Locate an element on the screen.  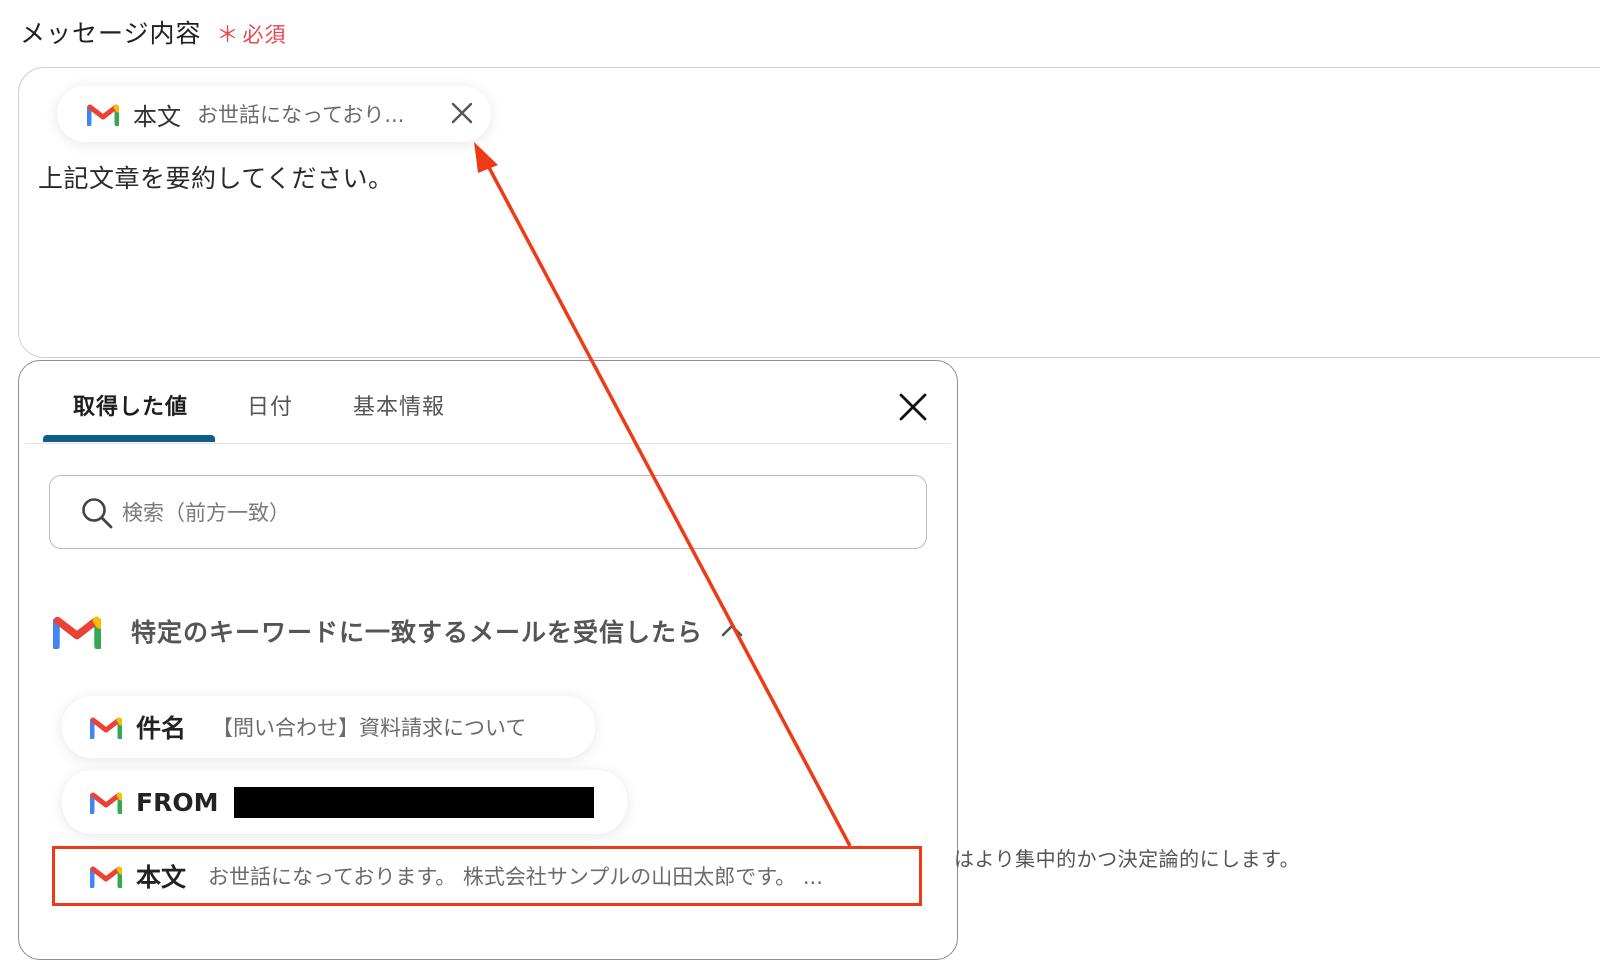
required-asterisk: ＊ is located at coordinates (228, 35).